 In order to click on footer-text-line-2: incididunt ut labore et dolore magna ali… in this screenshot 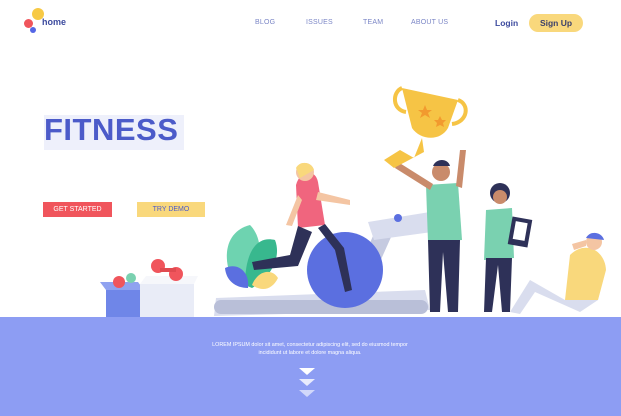, I will do `click(310, 352)`.